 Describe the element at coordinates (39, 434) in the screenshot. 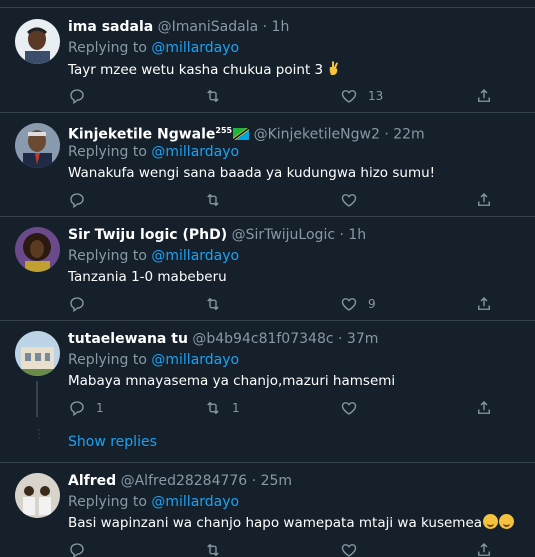

I see `thread-ellipsis: ⋮` at that location.